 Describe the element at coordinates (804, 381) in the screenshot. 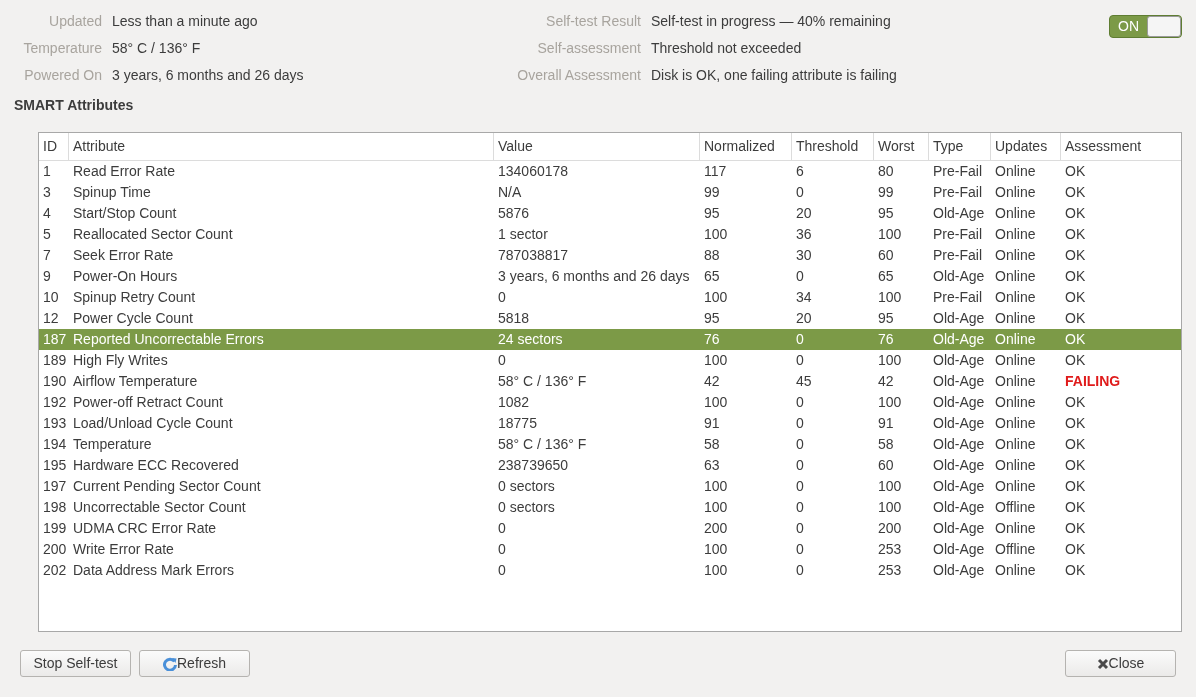

I see `table-cell-text: 45` at that location.